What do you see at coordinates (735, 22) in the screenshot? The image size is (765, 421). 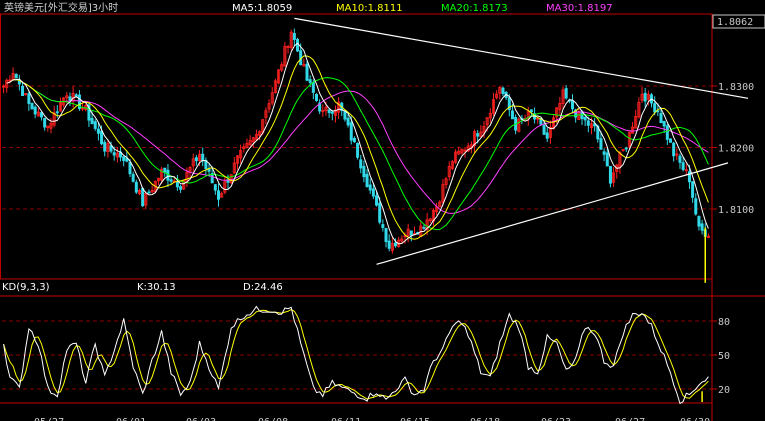 I see `last-price-label: 1.8062` at bounding box center [735, 22].